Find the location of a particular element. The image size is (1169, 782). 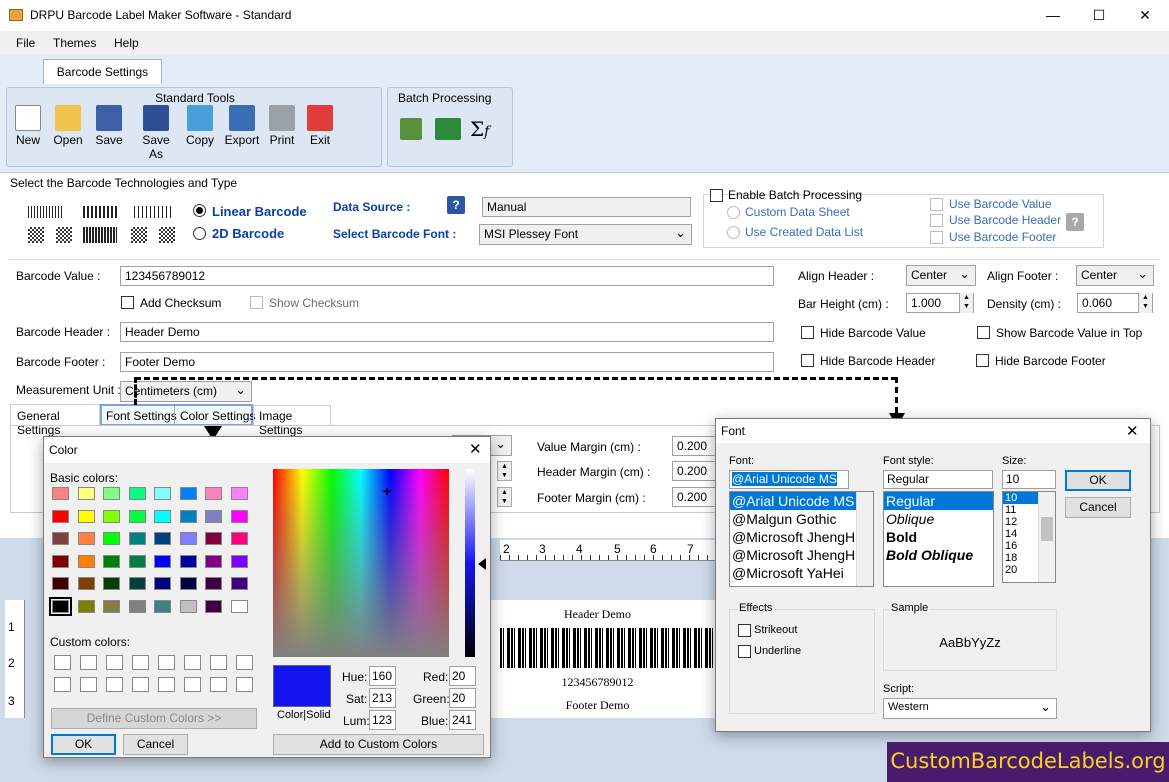

barcode-footer-input: Footer Demo is located at coordinates (447, 362).